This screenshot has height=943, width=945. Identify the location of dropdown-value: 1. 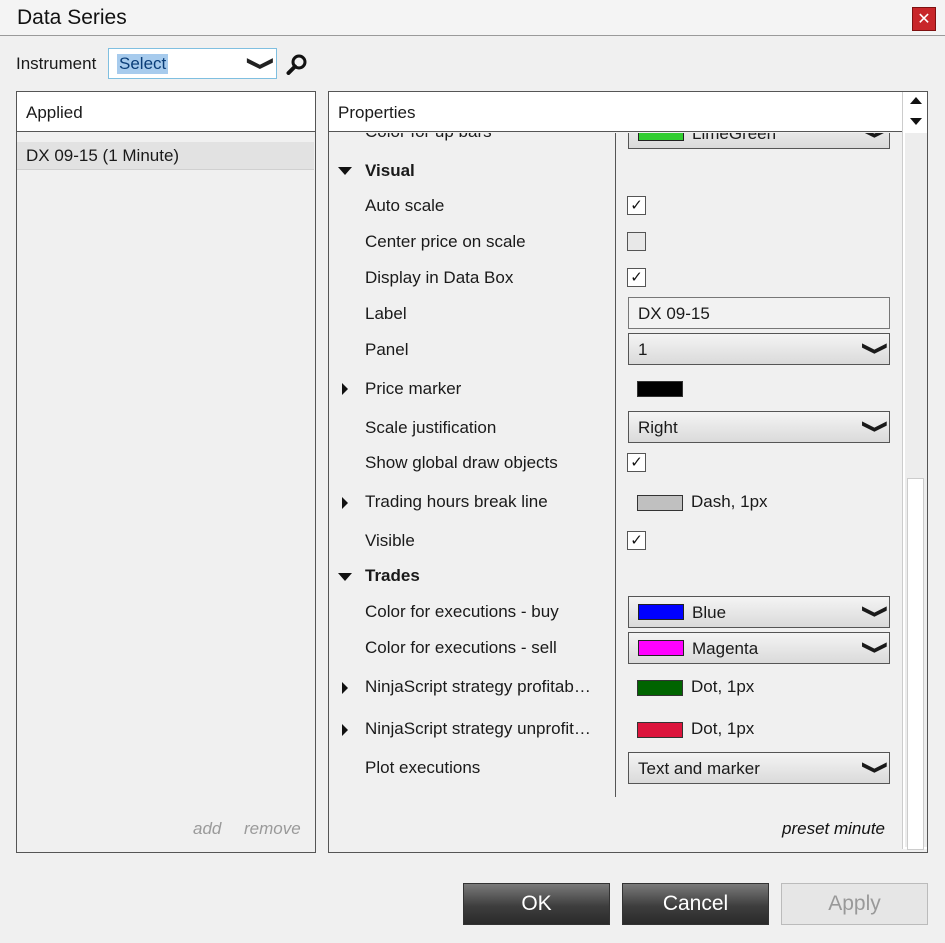
(643, 349).